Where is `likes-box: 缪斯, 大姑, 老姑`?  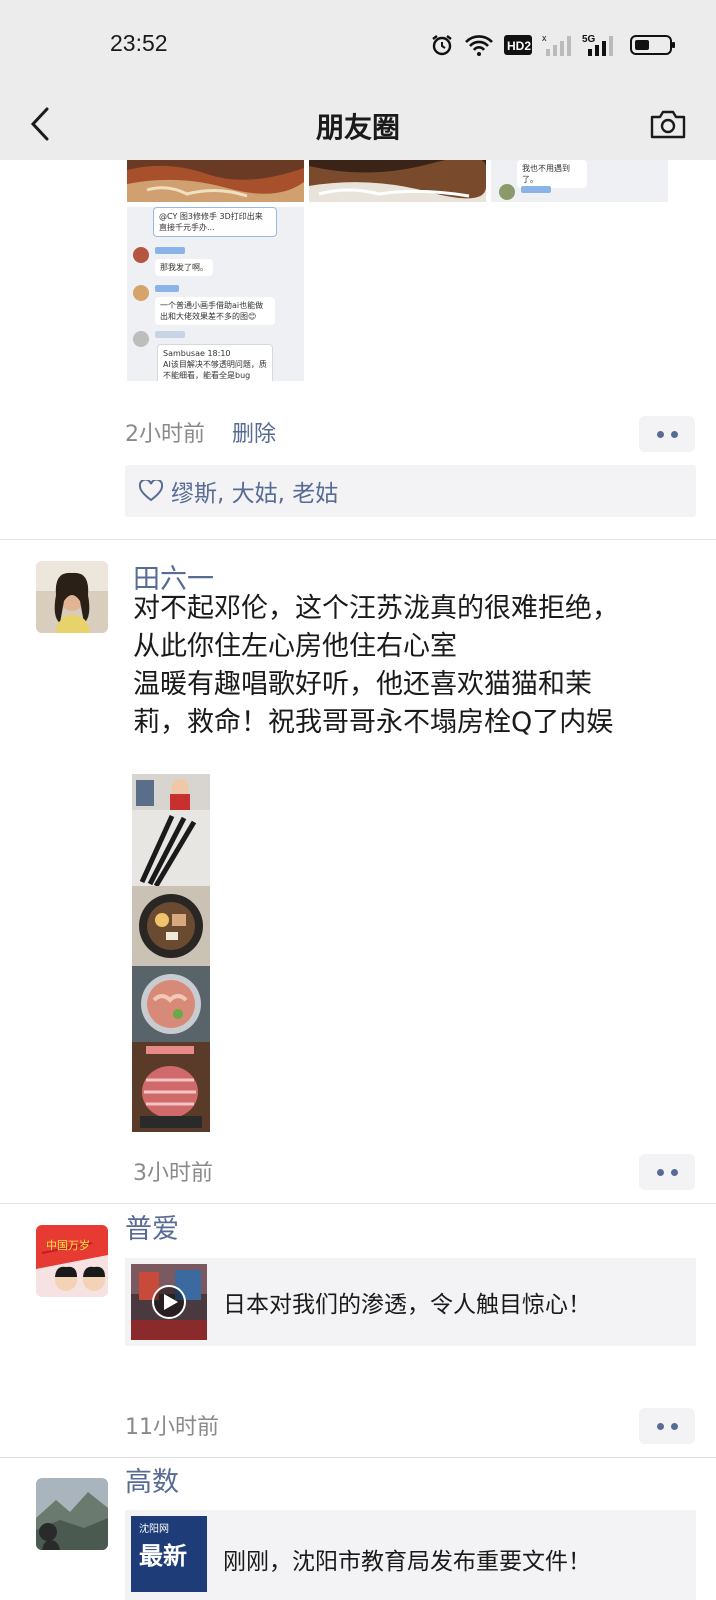 likes-box: 缪斯, 大姑, 老姑 is located at coordinates (410, 491).